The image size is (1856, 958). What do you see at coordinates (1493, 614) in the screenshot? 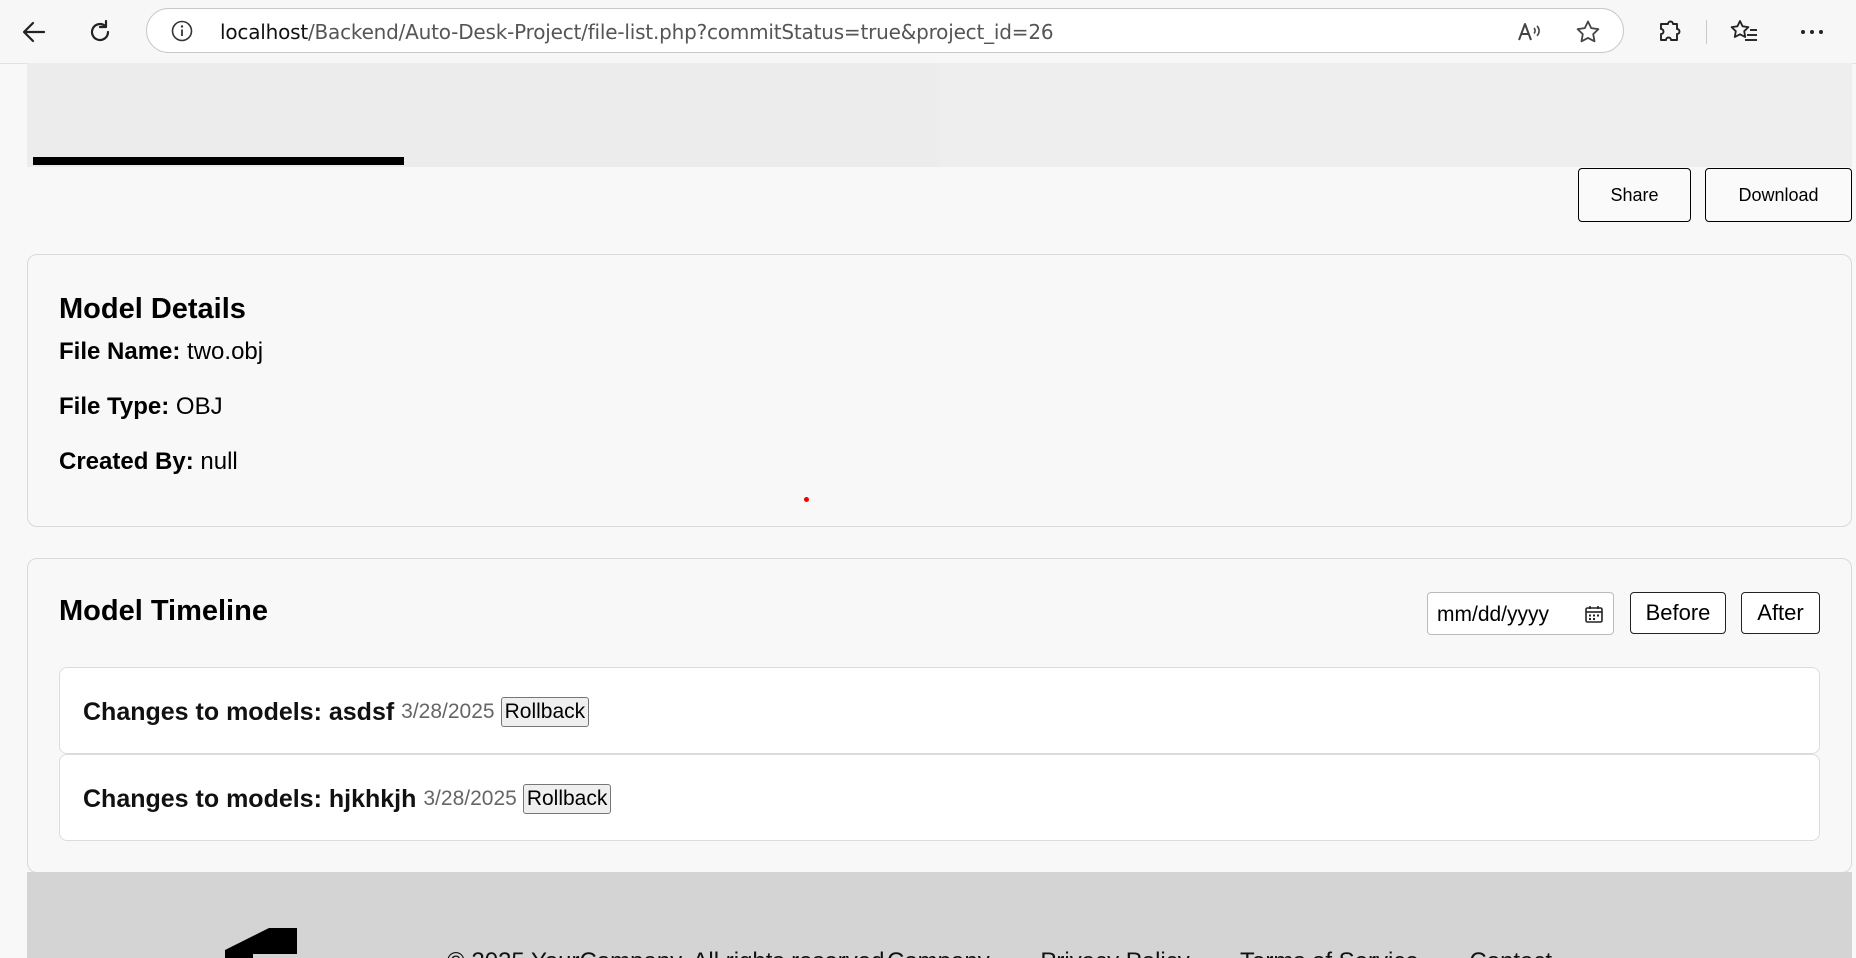
I see `date-placeholder: mm/dd/yyyy` at bounding box center [1493, 614].